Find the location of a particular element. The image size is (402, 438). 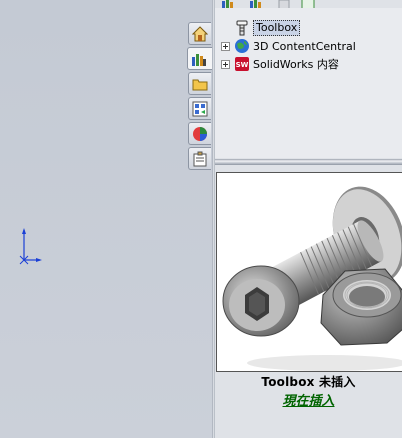

tab-design-library is located at coordinates (199, 58).